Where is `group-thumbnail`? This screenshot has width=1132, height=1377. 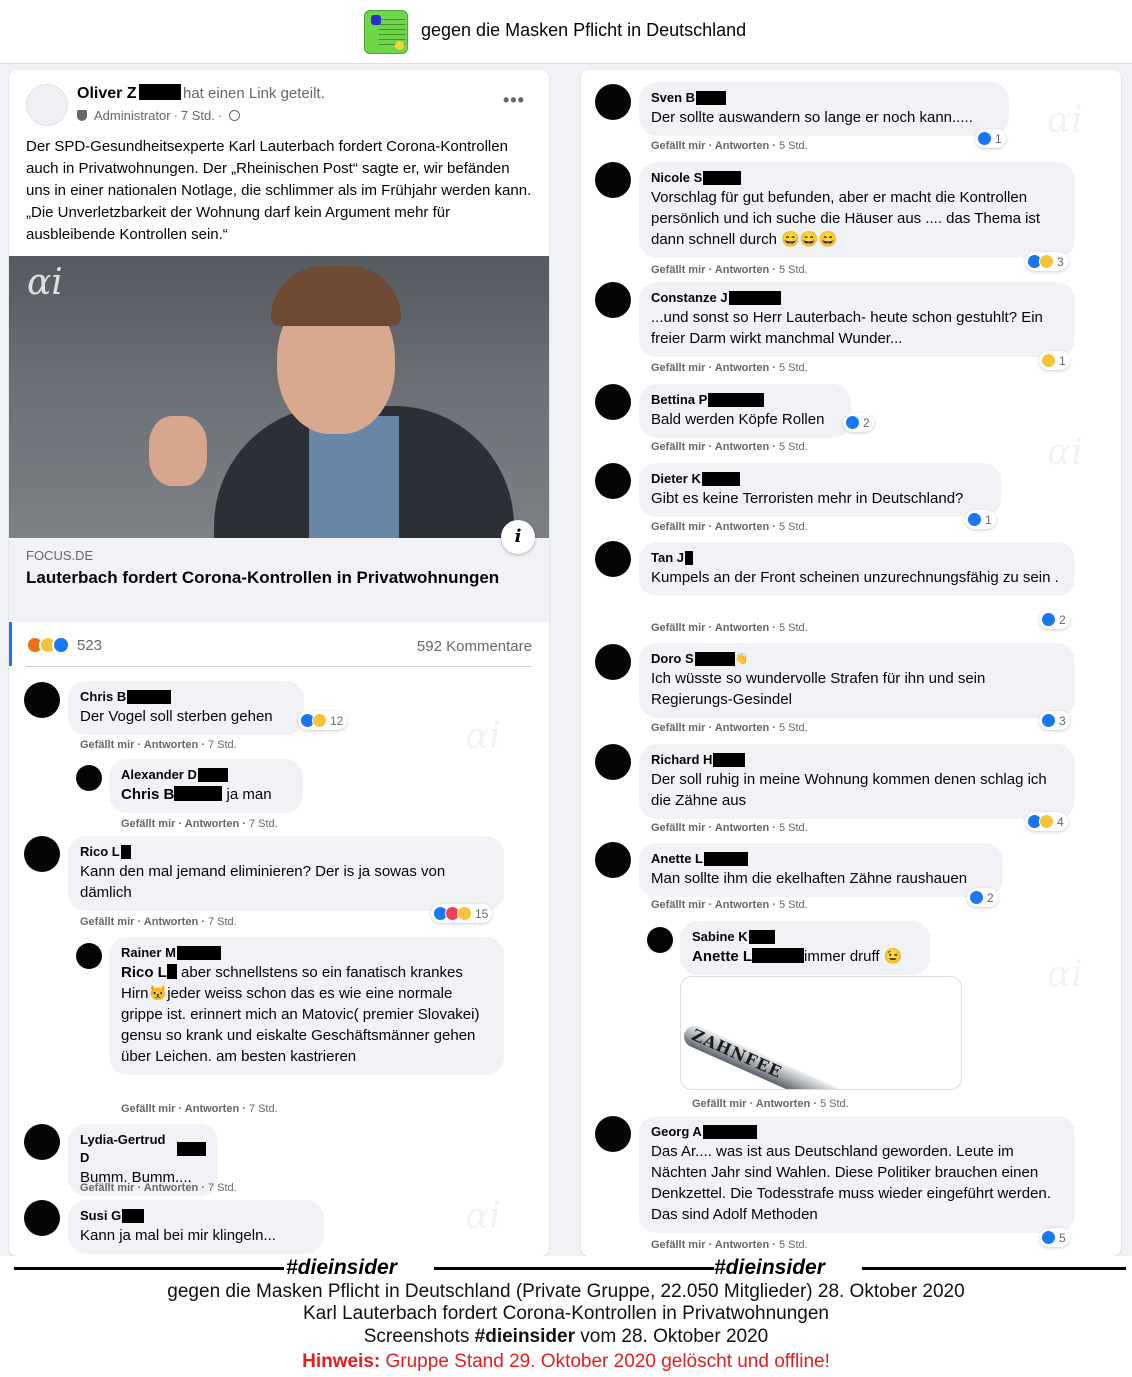
group-thumbnail is located at coordinates (386, 32).